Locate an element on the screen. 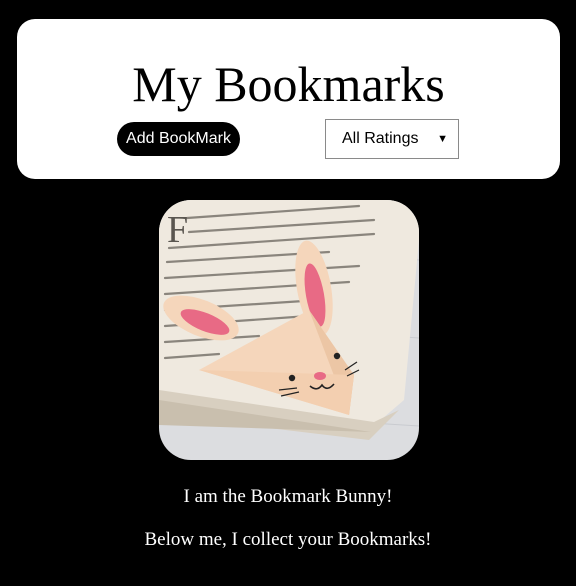 The image size is (576, 586). caption-collect-bookmarks: Below me, I collect your Bookmarks! is located at coordinates (288, 539).